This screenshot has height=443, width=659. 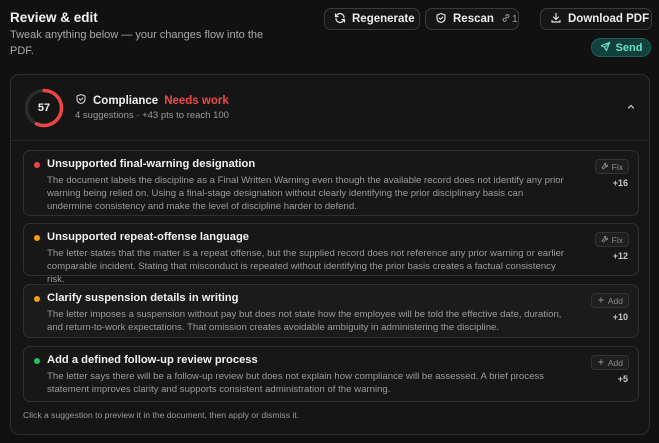 What do you see at coordinates (148, 237) in the screenshot?
I see `suggestion-title: Unsupported repeat-offense language` at bounding box center [148, 237].